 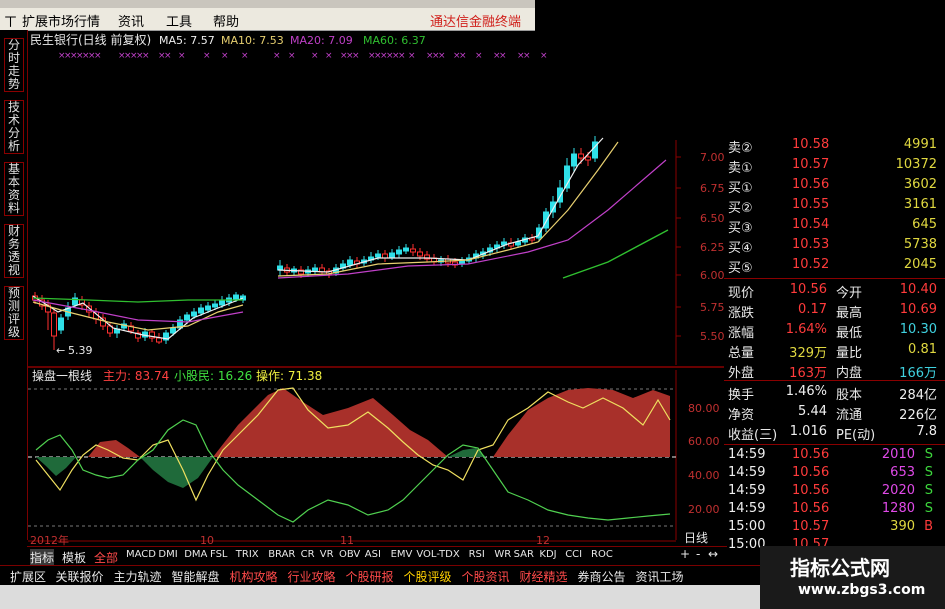 What do you see at coordinates (806, 391) in the screenshot?
I see `fund-value: 1.46%` at bounding box center [806, 391].